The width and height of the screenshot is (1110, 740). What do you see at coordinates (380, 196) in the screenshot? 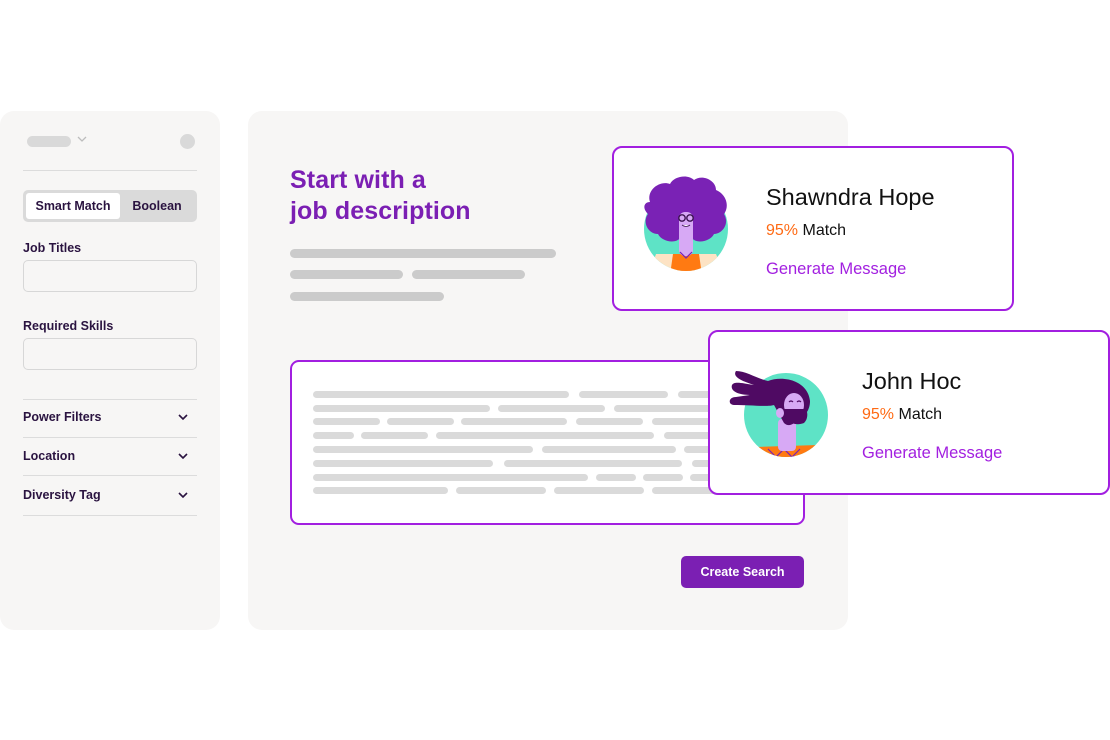
I see `page-title: Start with a job description` at bounding box center [380, 196].